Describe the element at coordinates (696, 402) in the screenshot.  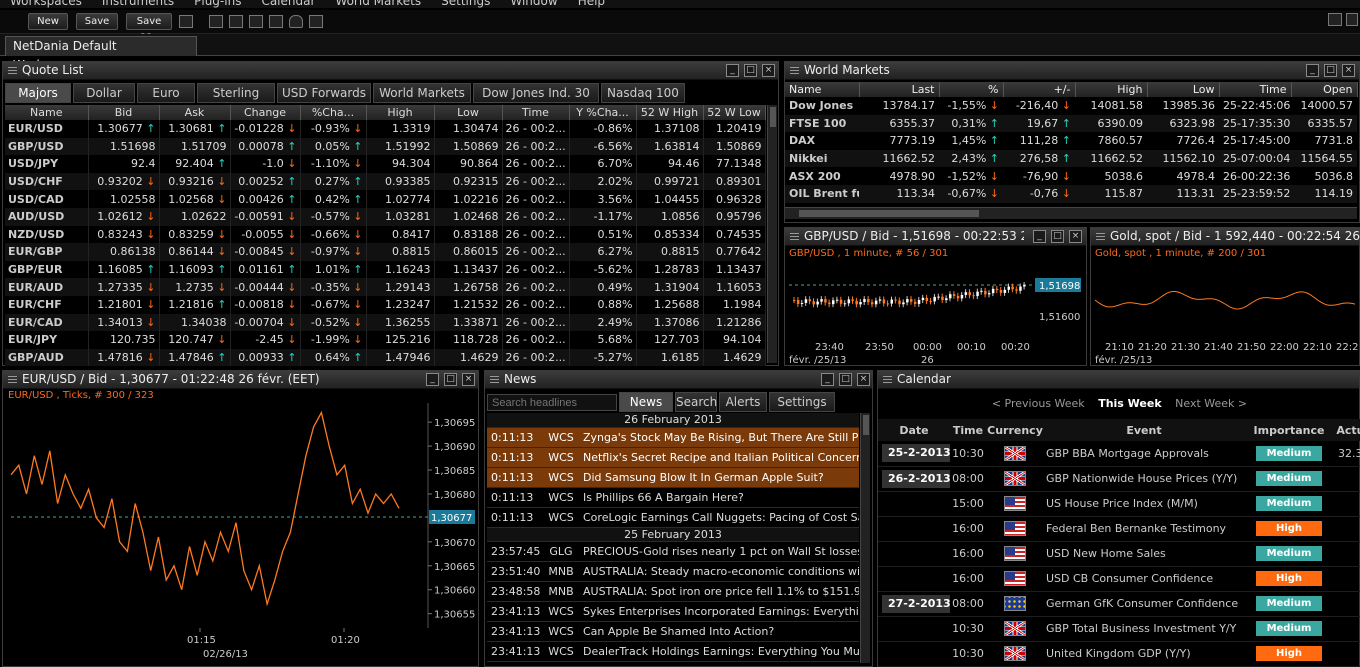
I see `tab-search: Search` at that location.